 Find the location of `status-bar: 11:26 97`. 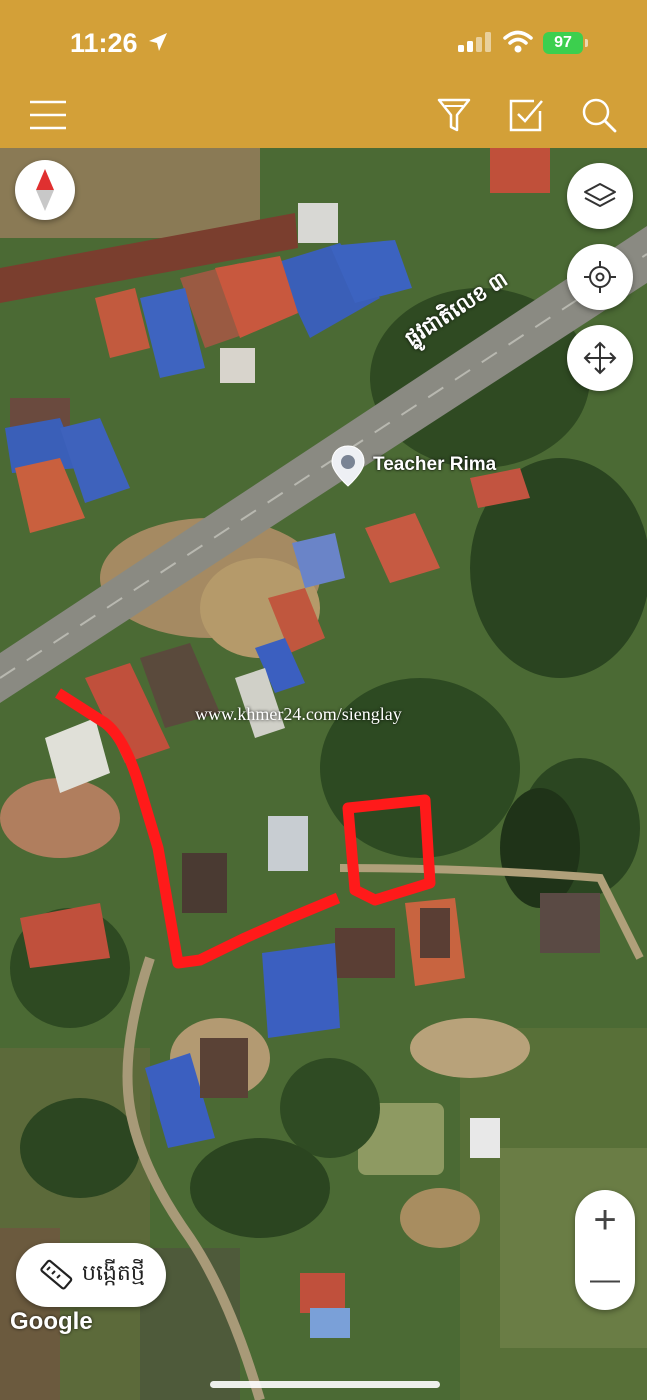

status-bar: 11:26 97 is located at coordinates (323, 41).